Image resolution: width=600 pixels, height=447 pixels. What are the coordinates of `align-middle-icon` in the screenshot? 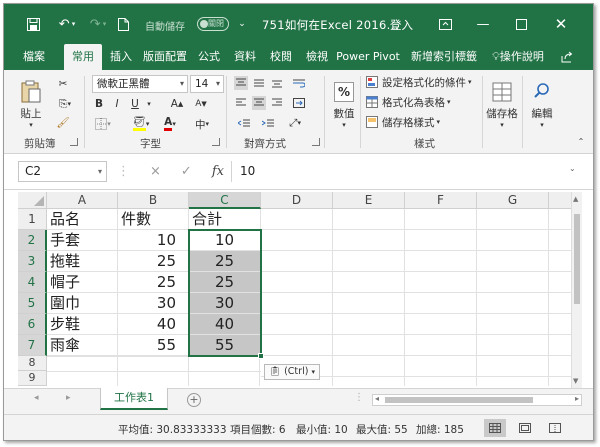 It's located at (259, 83).